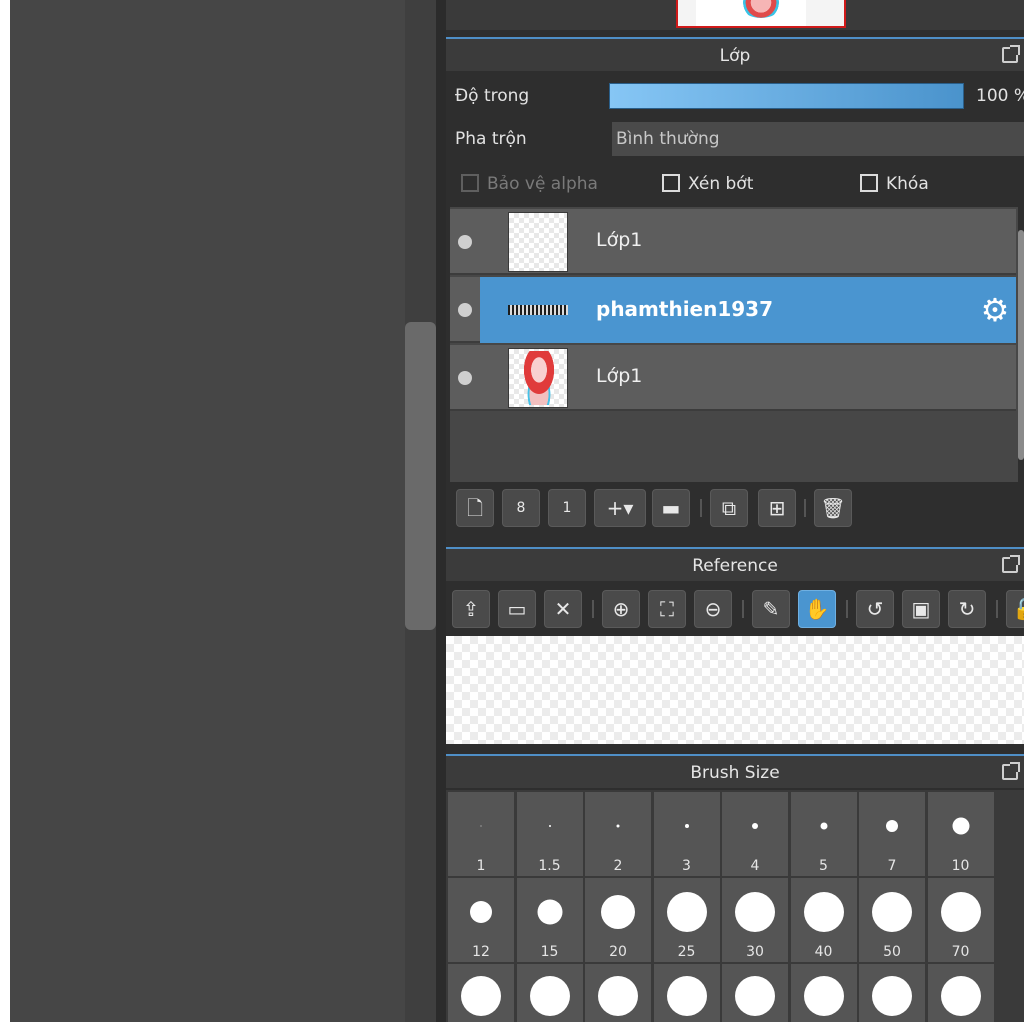  I want to click on brush-size-panel-header: Brush Size, so click(735, 771).